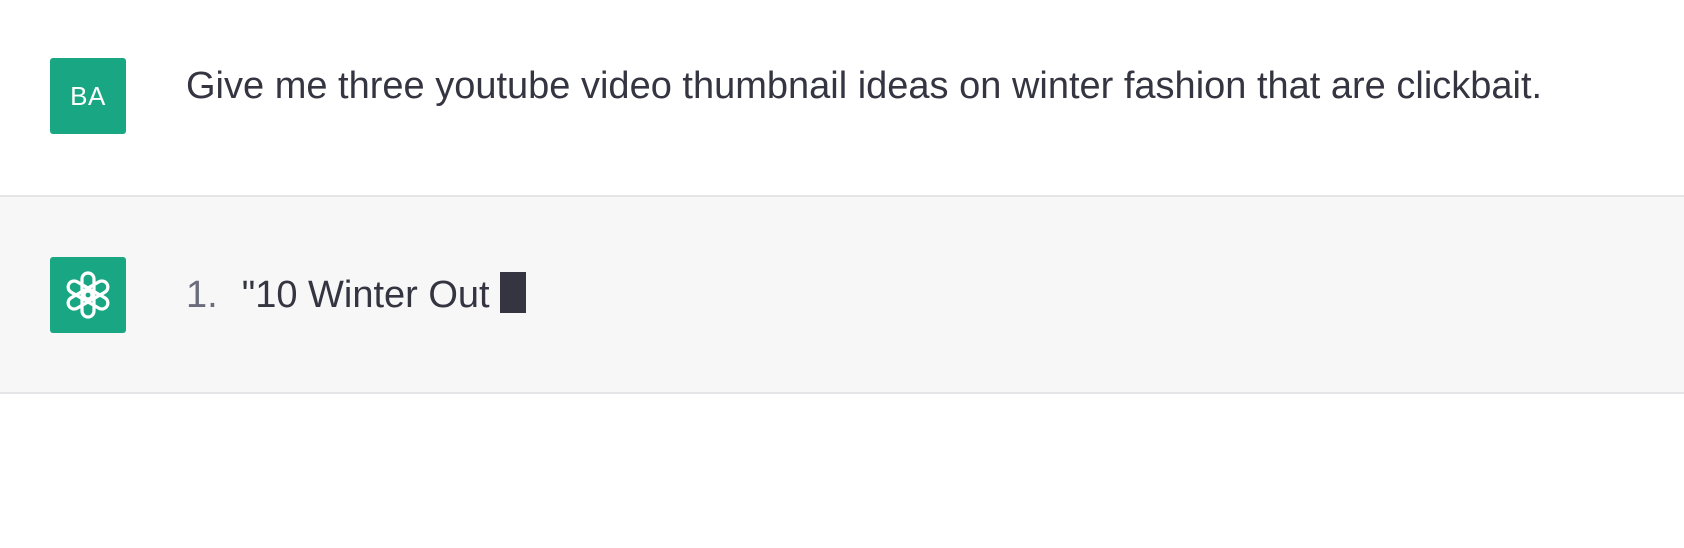 The width and height of the screenshot is (1684, 548). I want to click on user-avatar: BA, so click(88, 96).